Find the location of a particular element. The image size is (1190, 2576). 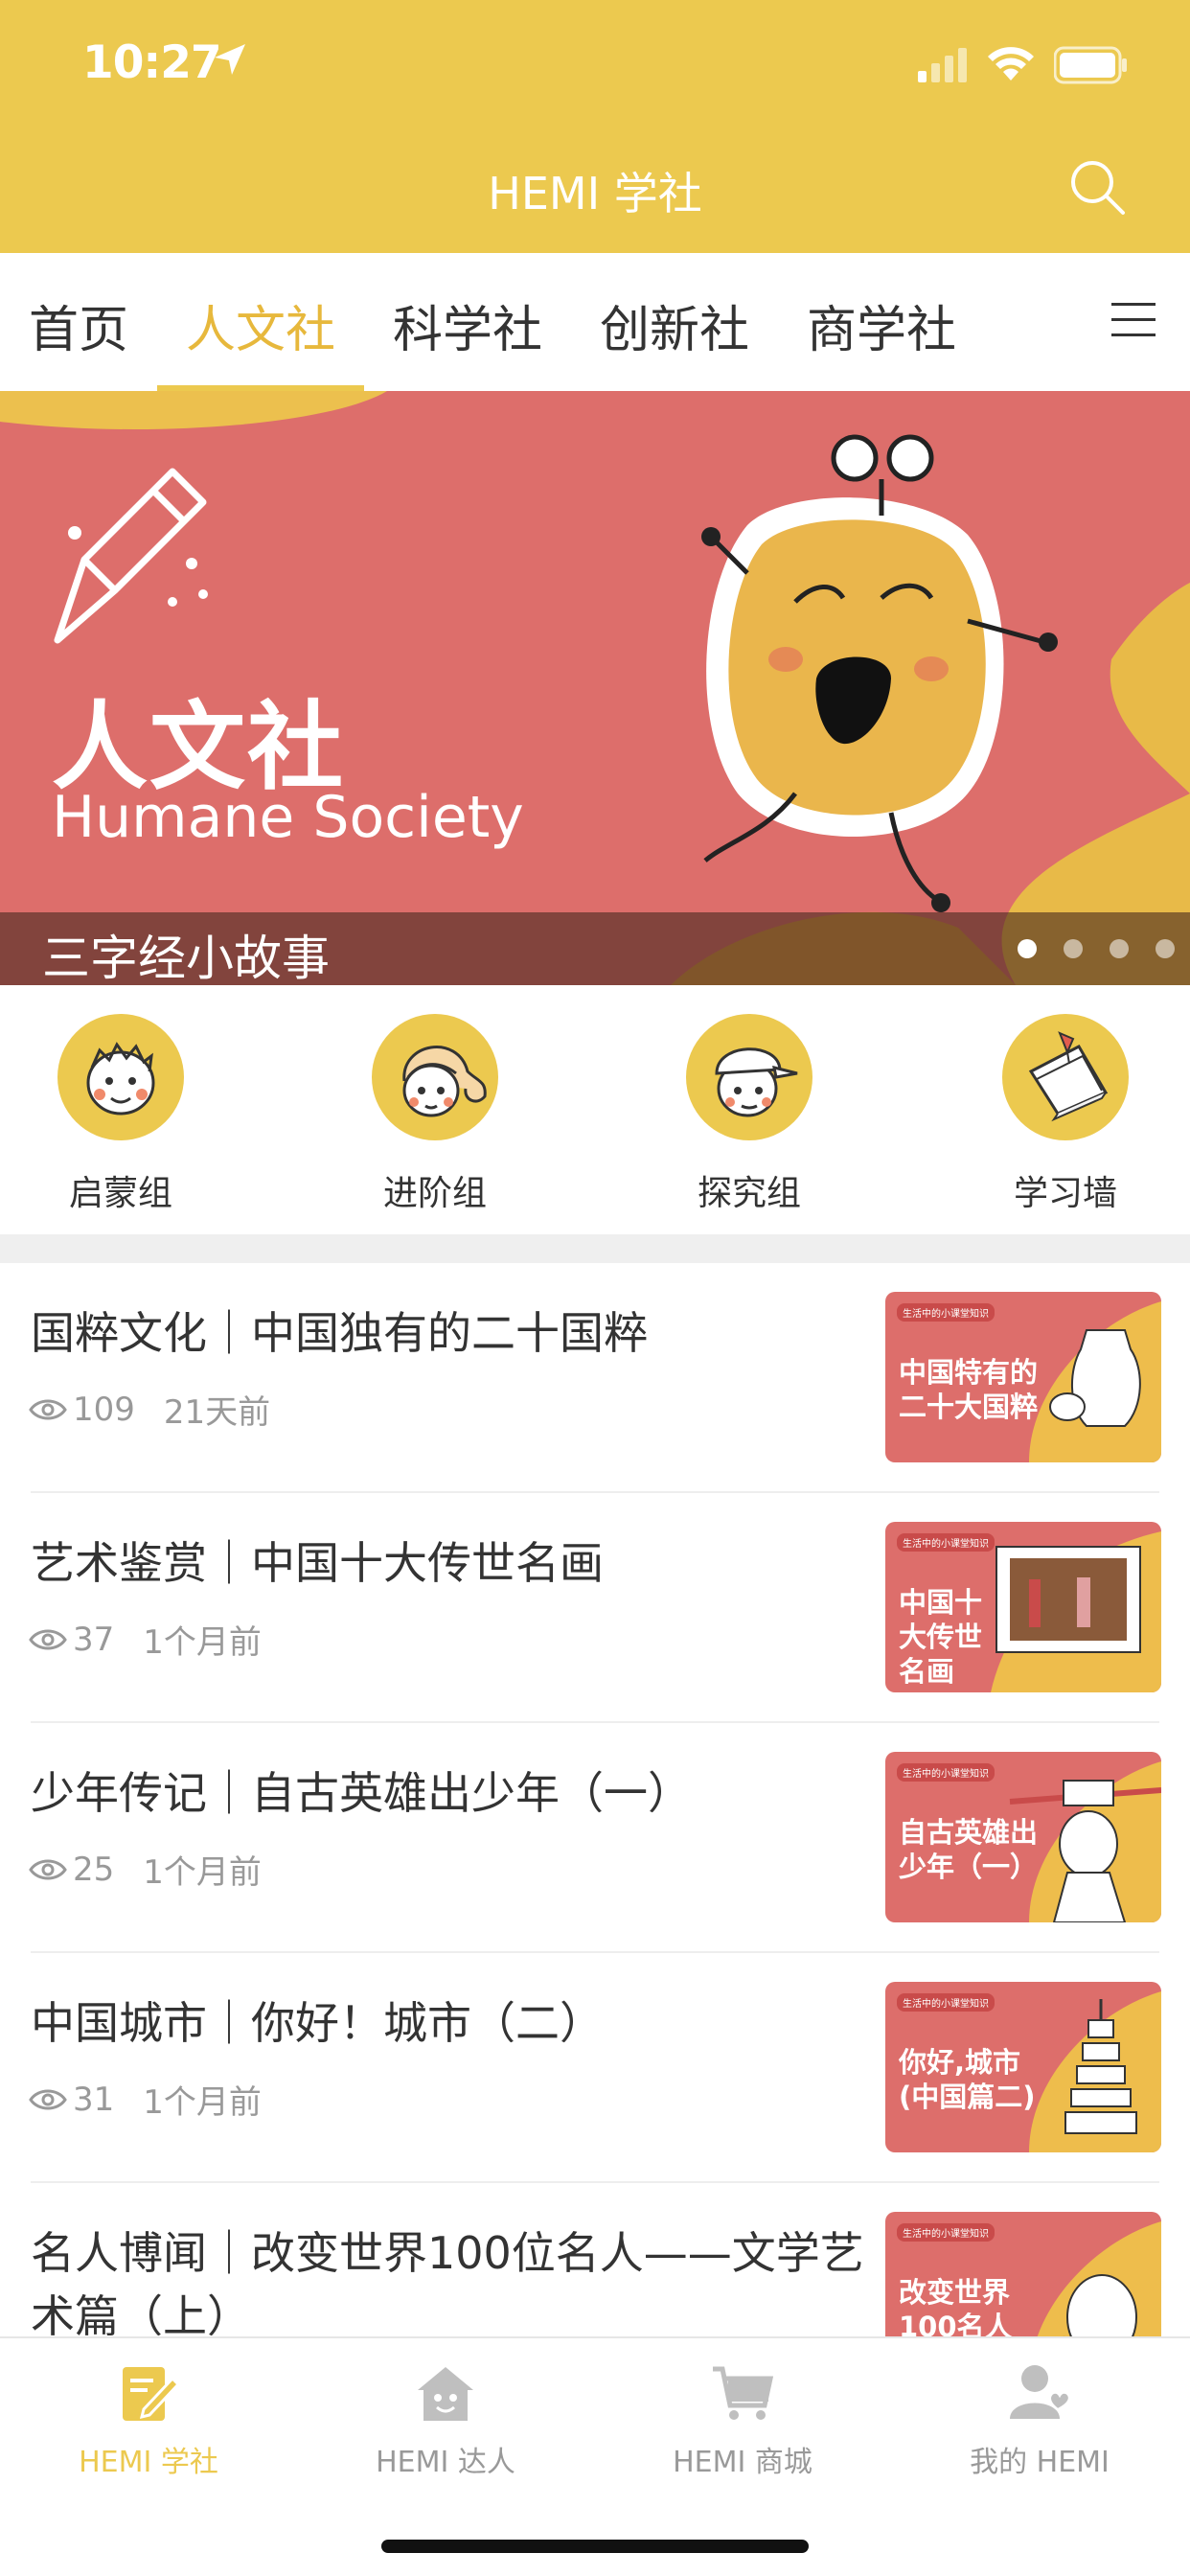

nav-hemi-society: HEMI 学社 is located at coordinates (148, 2419).